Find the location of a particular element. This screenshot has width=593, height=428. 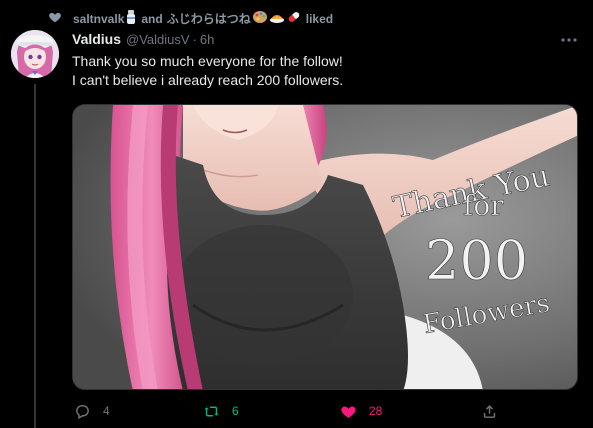

palette-emoji is located at coordinates (260, 18).